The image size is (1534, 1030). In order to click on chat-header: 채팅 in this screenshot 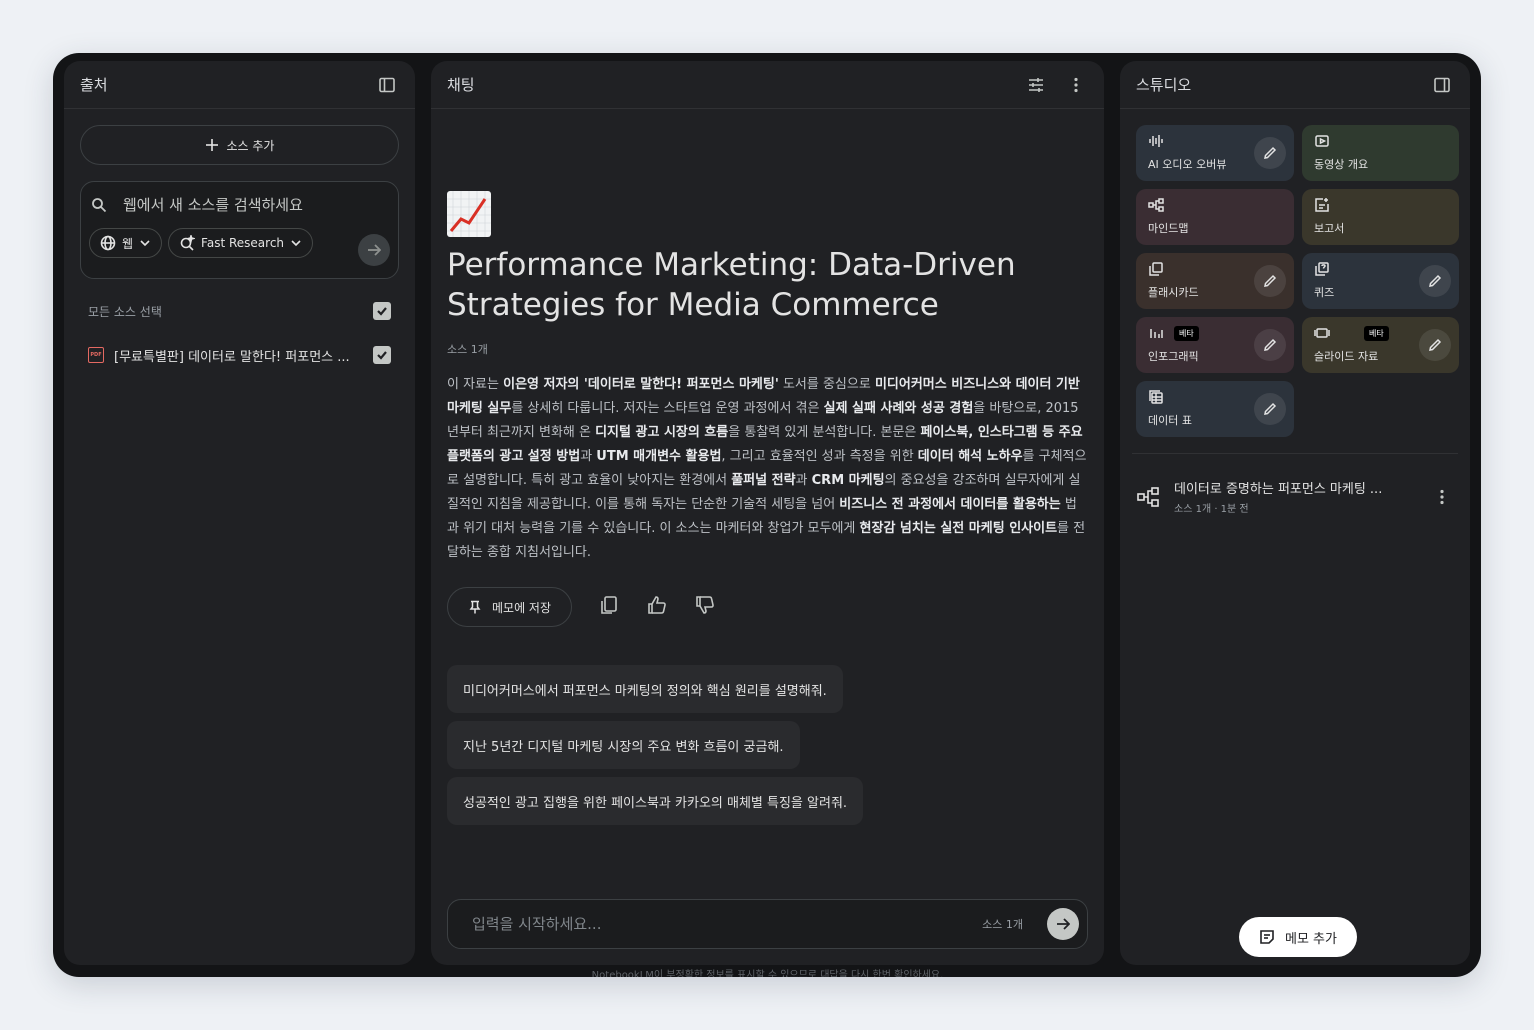, I will do `click(767, 85)`.